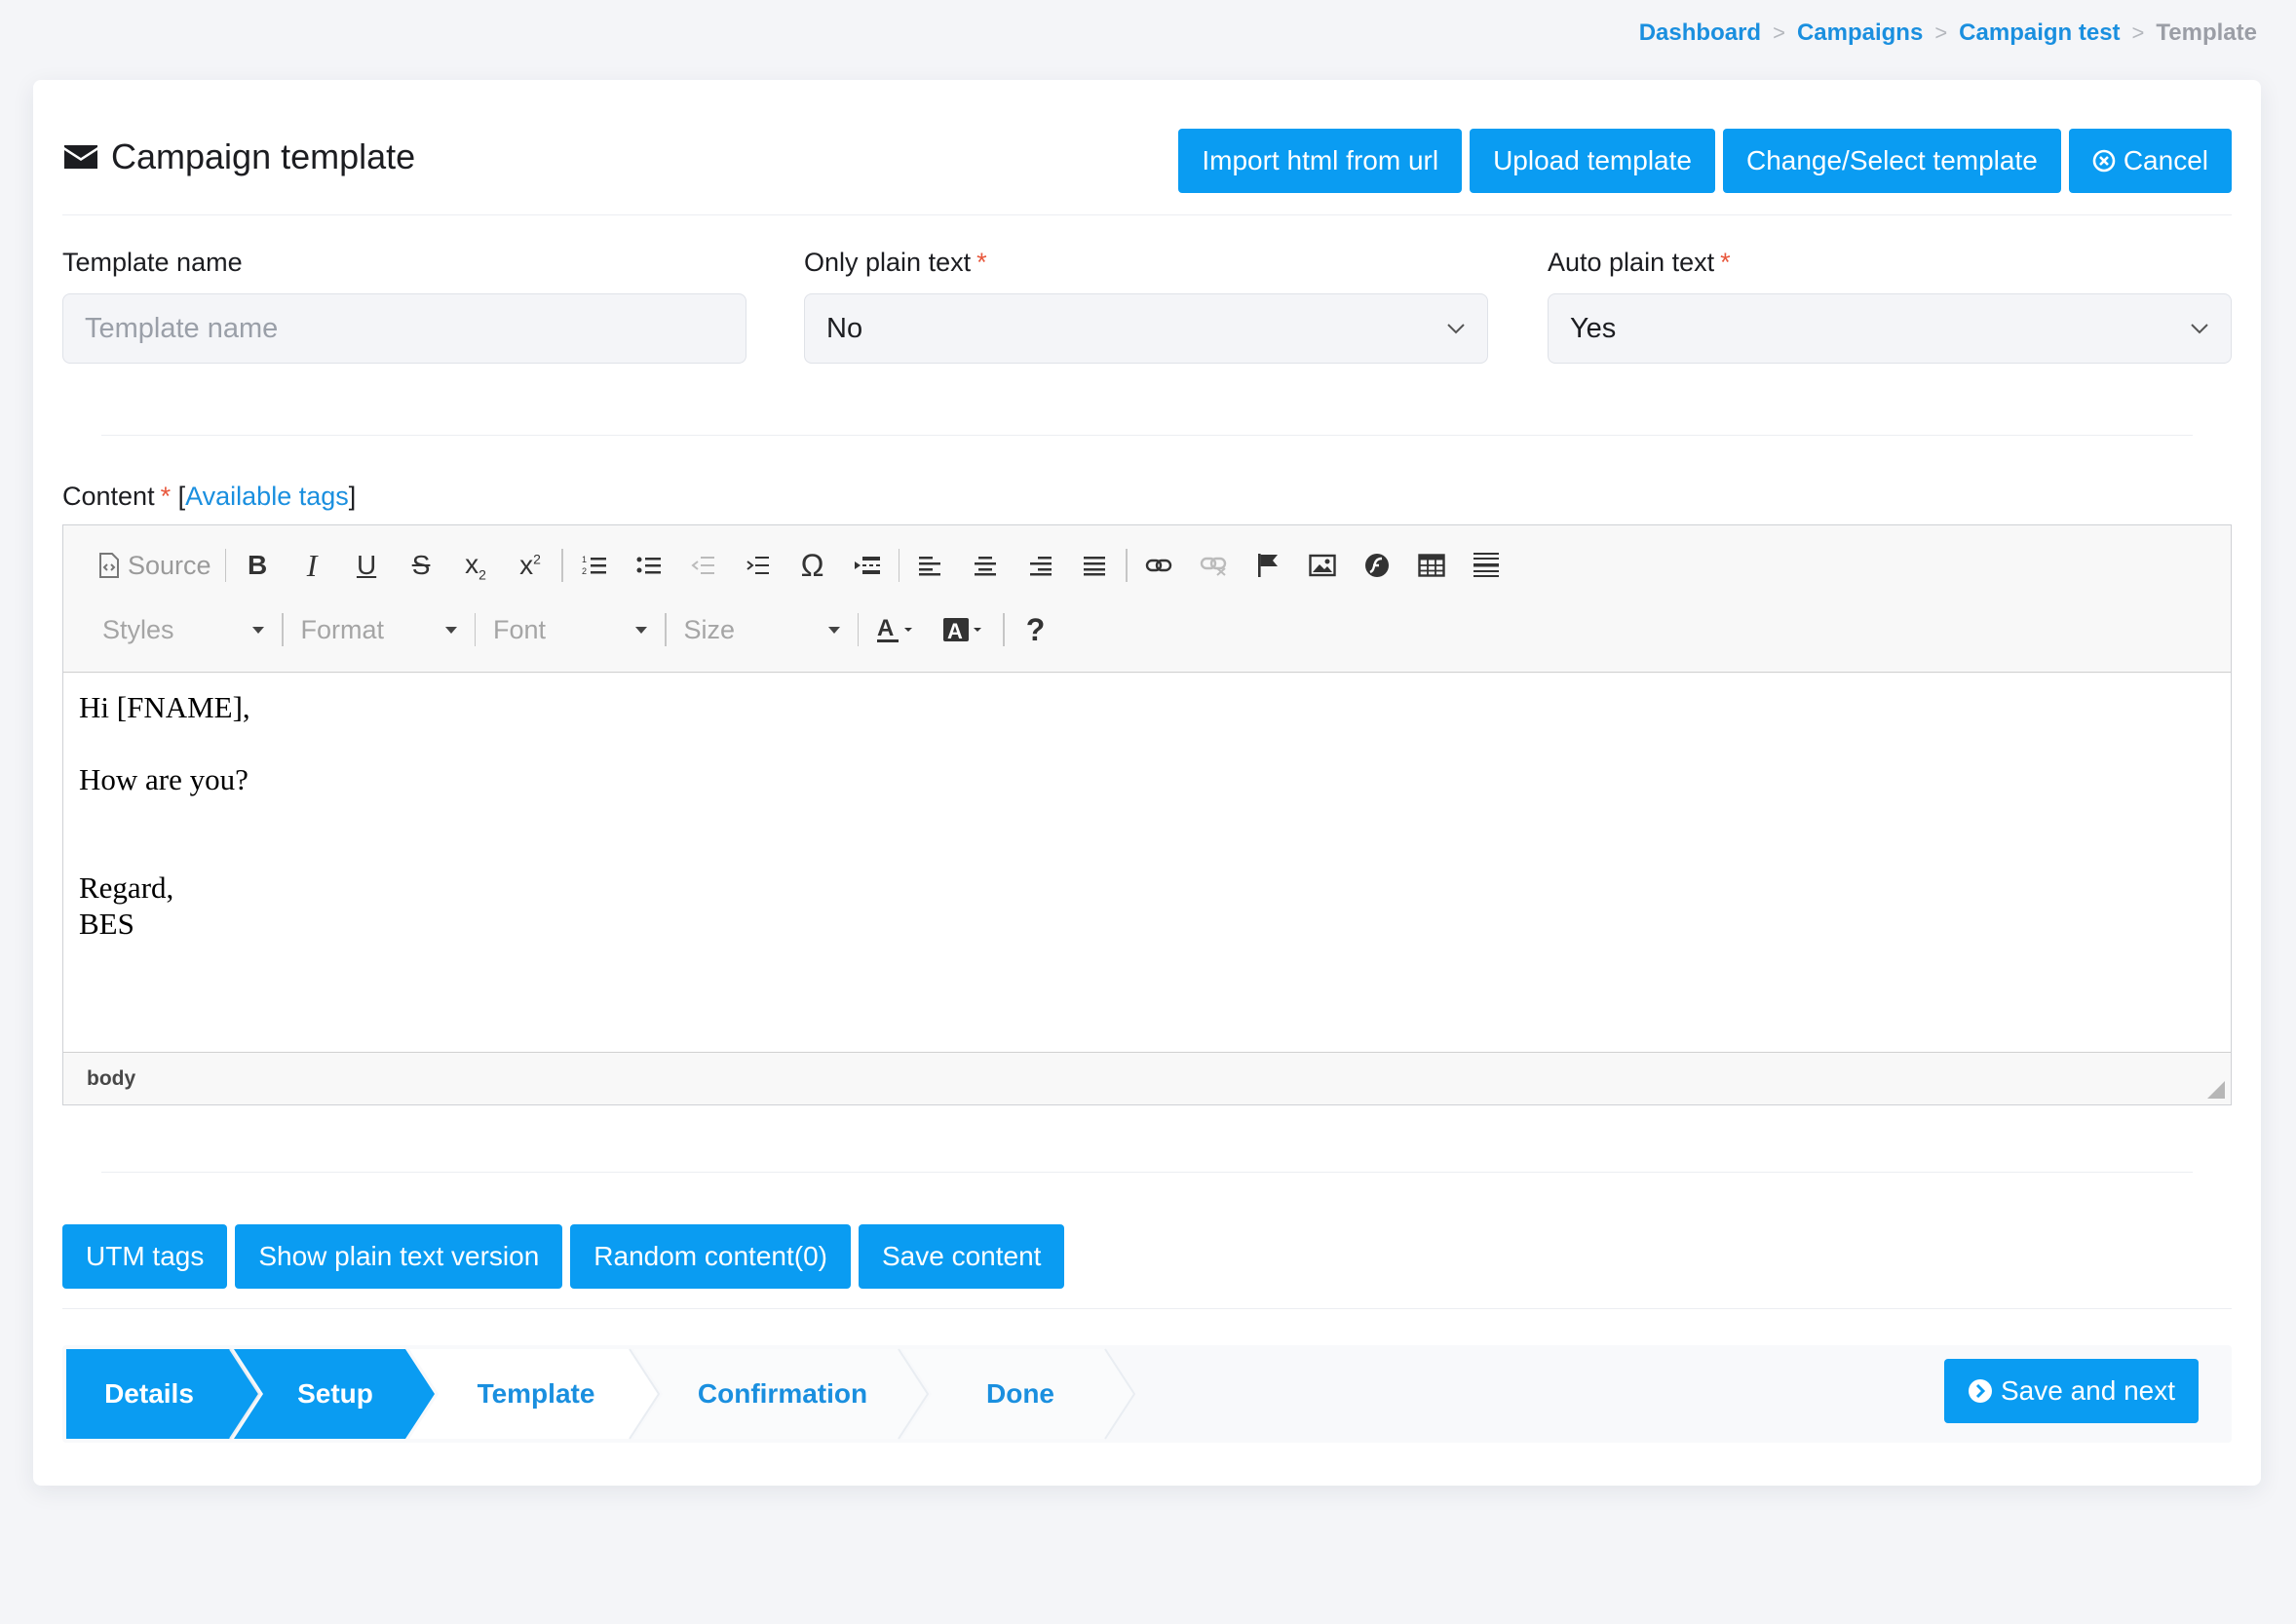  I want to click on numbered-list-icon: 12, so click(594, 566).